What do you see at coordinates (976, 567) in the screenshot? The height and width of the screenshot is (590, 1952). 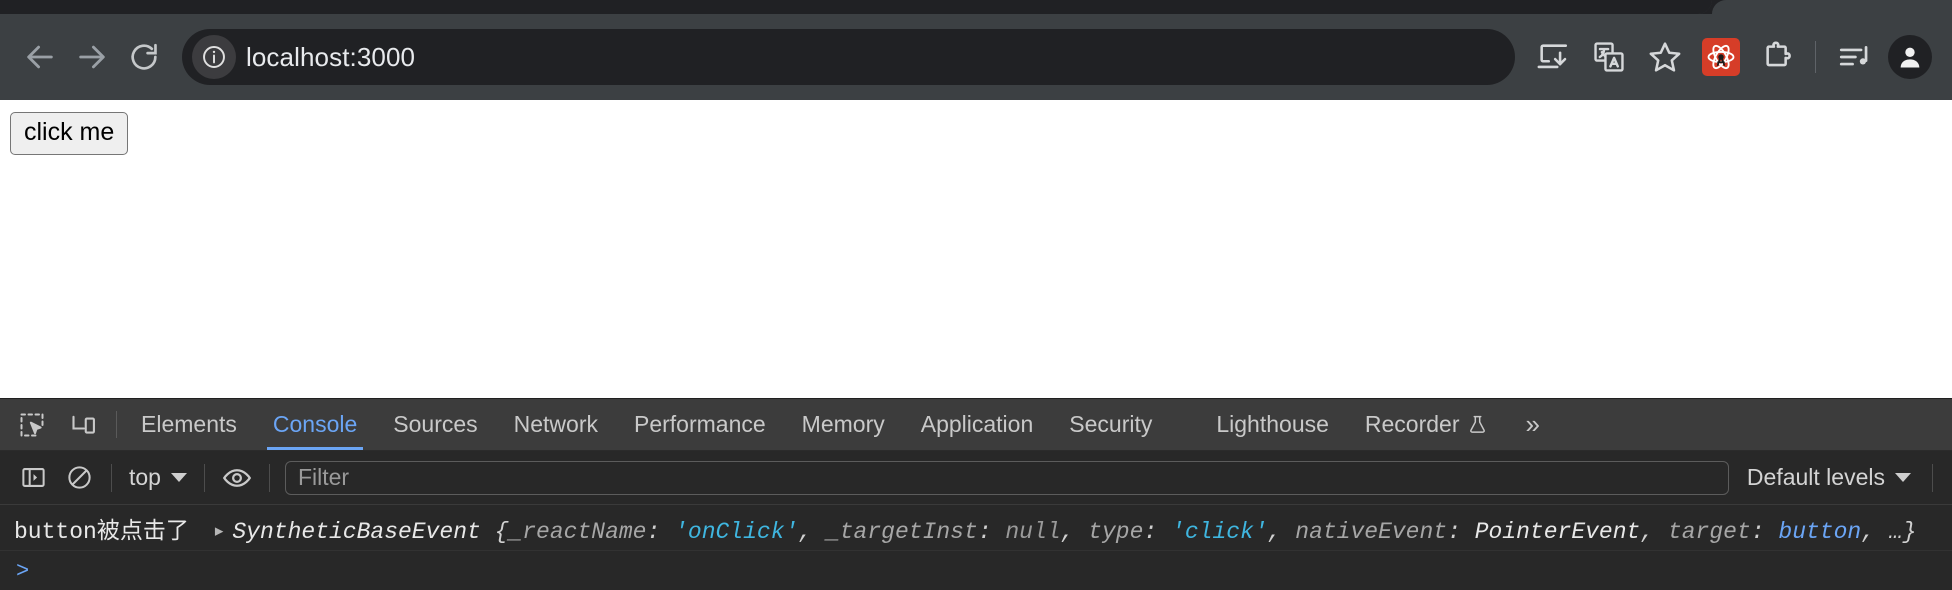 I see `console-prompt: >` at bounding box center [976, 567].